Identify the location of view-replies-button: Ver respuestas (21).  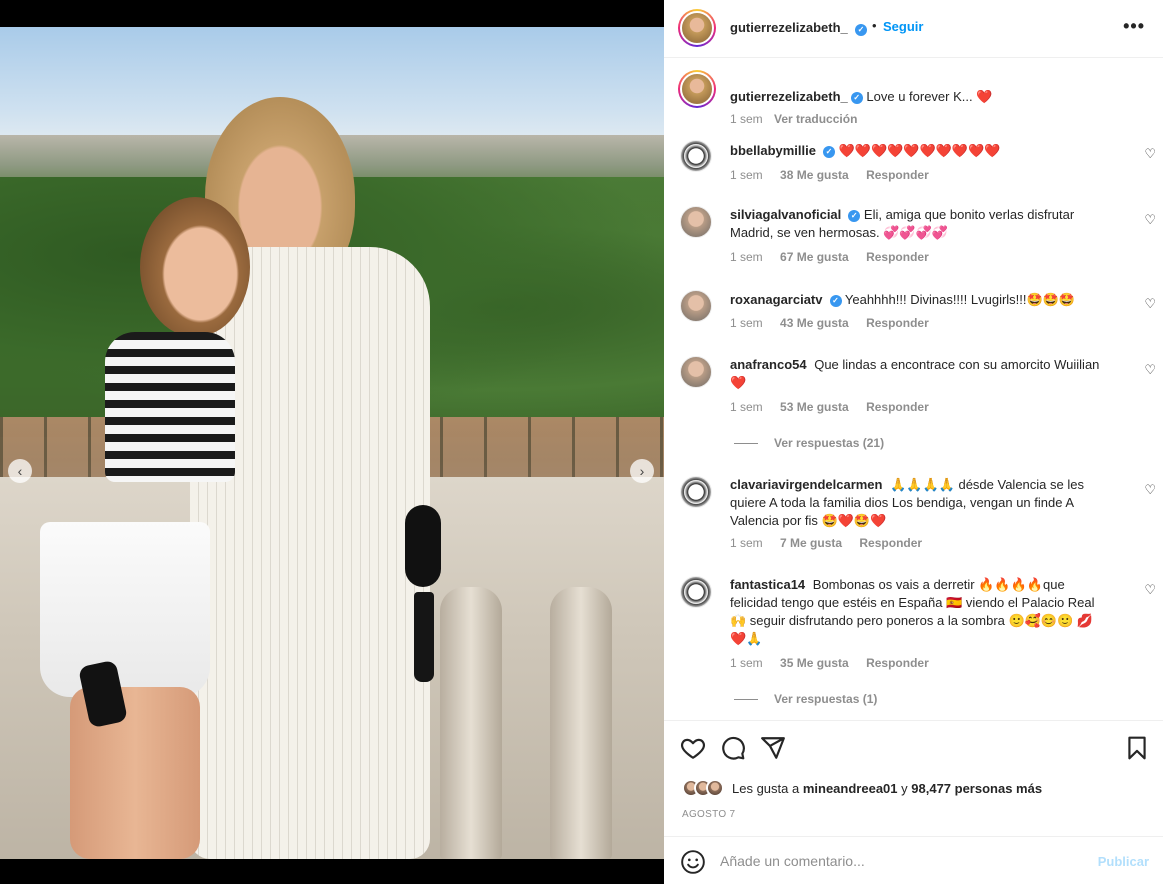
(809, 443).